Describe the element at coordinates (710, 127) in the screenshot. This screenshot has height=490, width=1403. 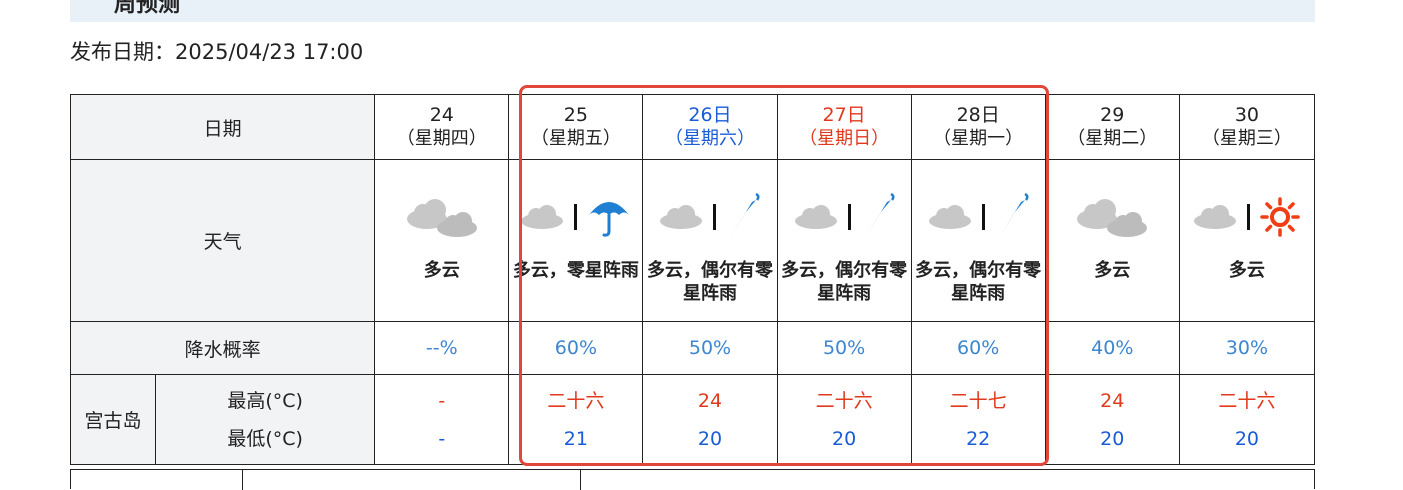
I see `day-header: 26日 （星期六）` at that location.